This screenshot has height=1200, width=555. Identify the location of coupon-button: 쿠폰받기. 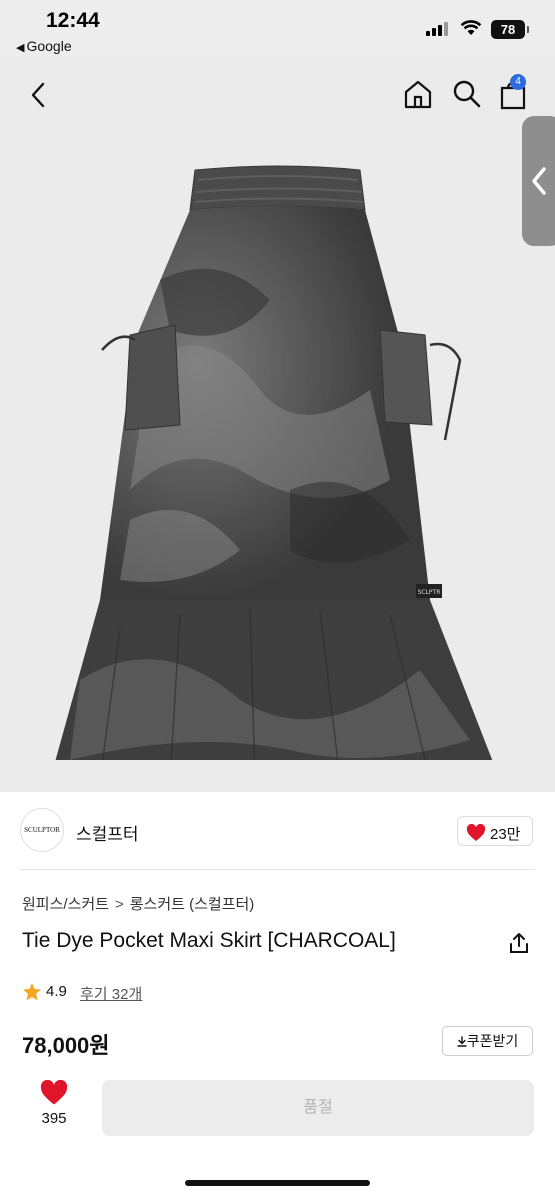
(487, 1041).